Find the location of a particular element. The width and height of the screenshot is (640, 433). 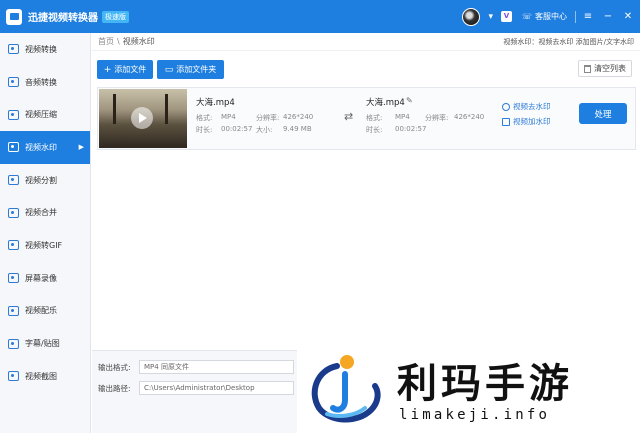

video-thumbnail is located at coordinates (143, 118).